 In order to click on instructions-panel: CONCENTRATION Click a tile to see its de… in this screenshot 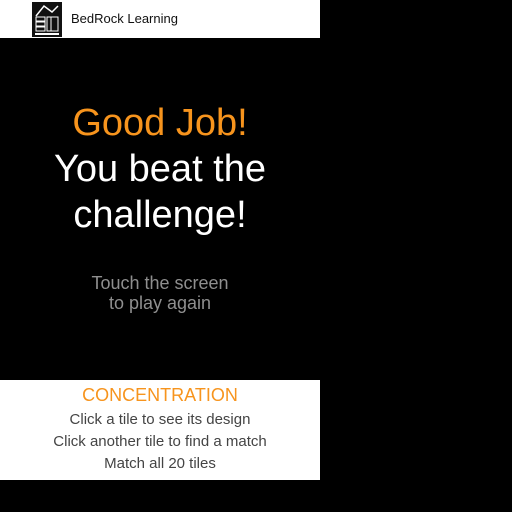, I will do `click(160, 430)`.